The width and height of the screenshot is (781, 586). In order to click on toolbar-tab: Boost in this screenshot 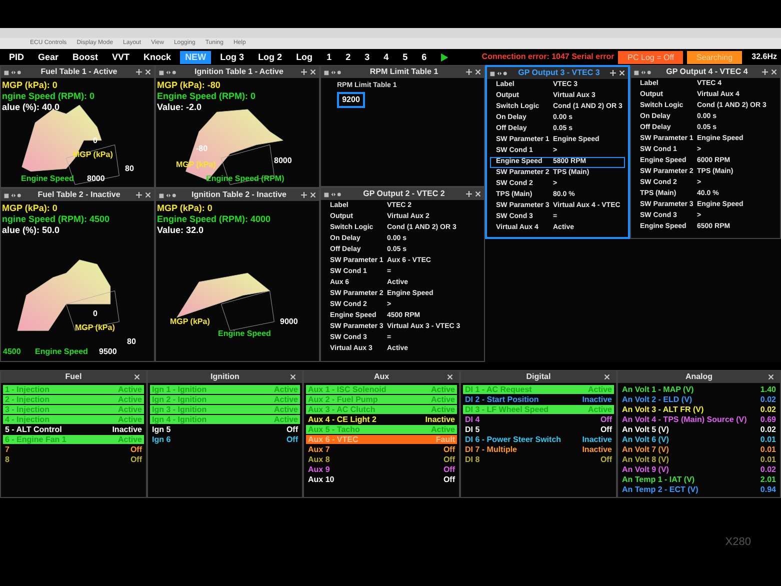, I will do `click(86, 57)`.